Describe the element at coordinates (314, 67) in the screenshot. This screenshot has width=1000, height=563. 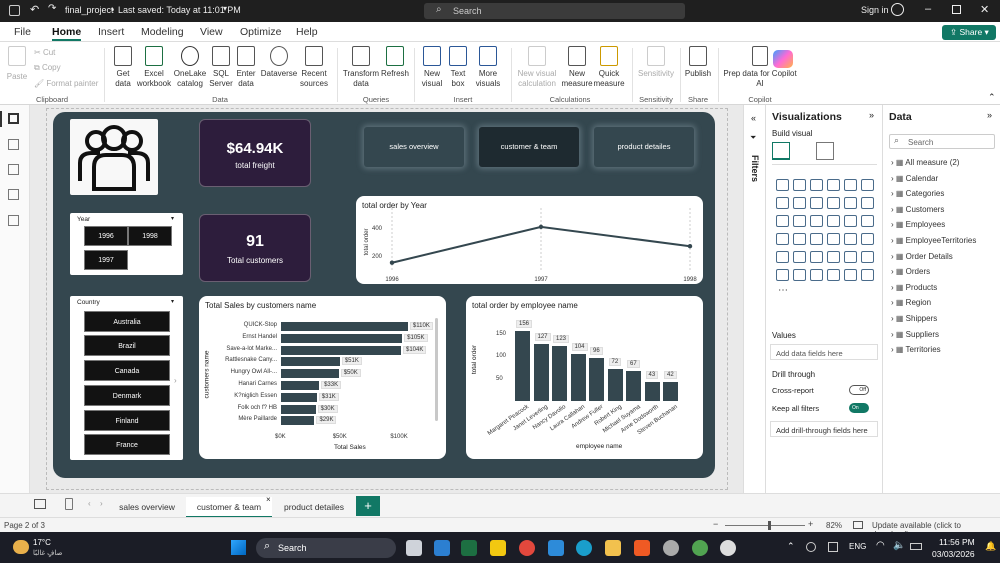
I see `recent-sources-button: Recent sources` at that location.